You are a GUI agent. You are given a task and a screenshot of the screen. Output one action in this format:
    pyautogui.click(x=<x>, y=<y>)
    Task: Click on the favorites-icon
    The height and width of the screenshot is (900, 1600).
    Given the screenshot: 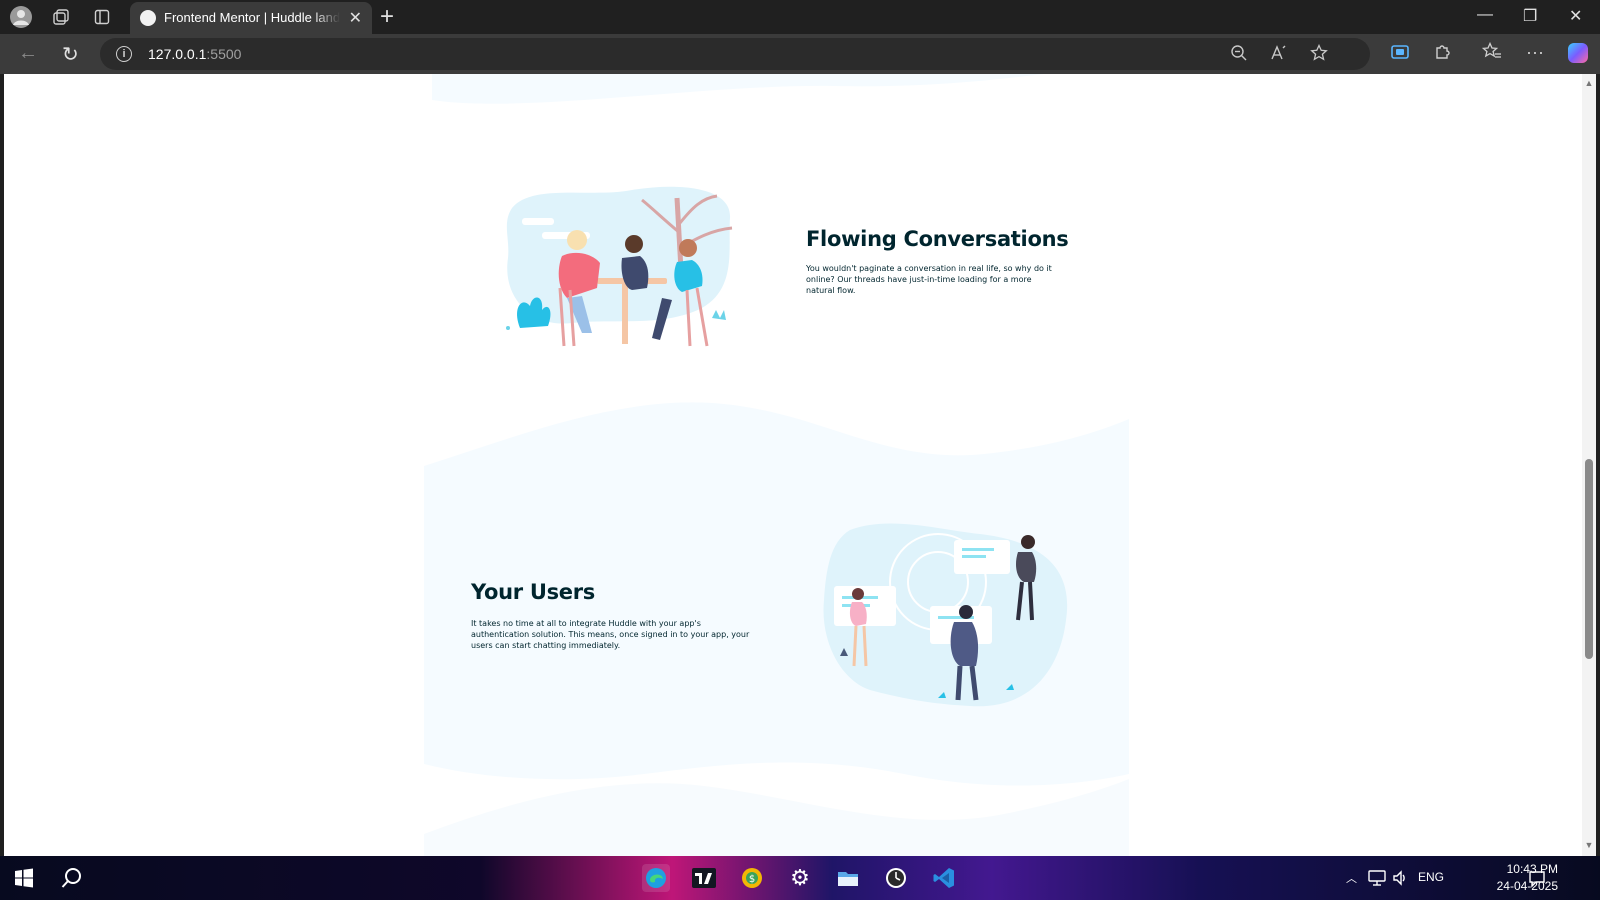 What is the action you would take?
    pyautogui.click(x=1491, y=53)
    